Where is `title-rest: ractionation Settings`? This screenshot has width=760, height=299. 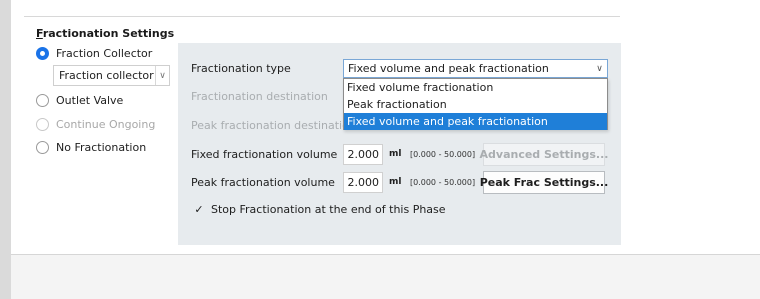 title-rest: ractionation Settings is located at coordinates (108, 33).